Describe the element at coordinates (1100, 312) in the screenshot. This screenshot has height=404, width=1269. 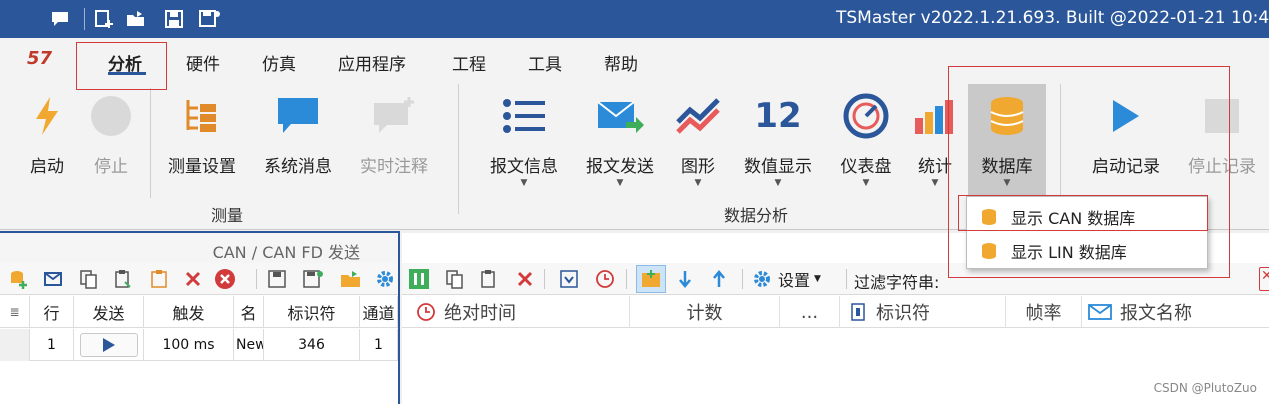
I see `mail-icon` at that location.